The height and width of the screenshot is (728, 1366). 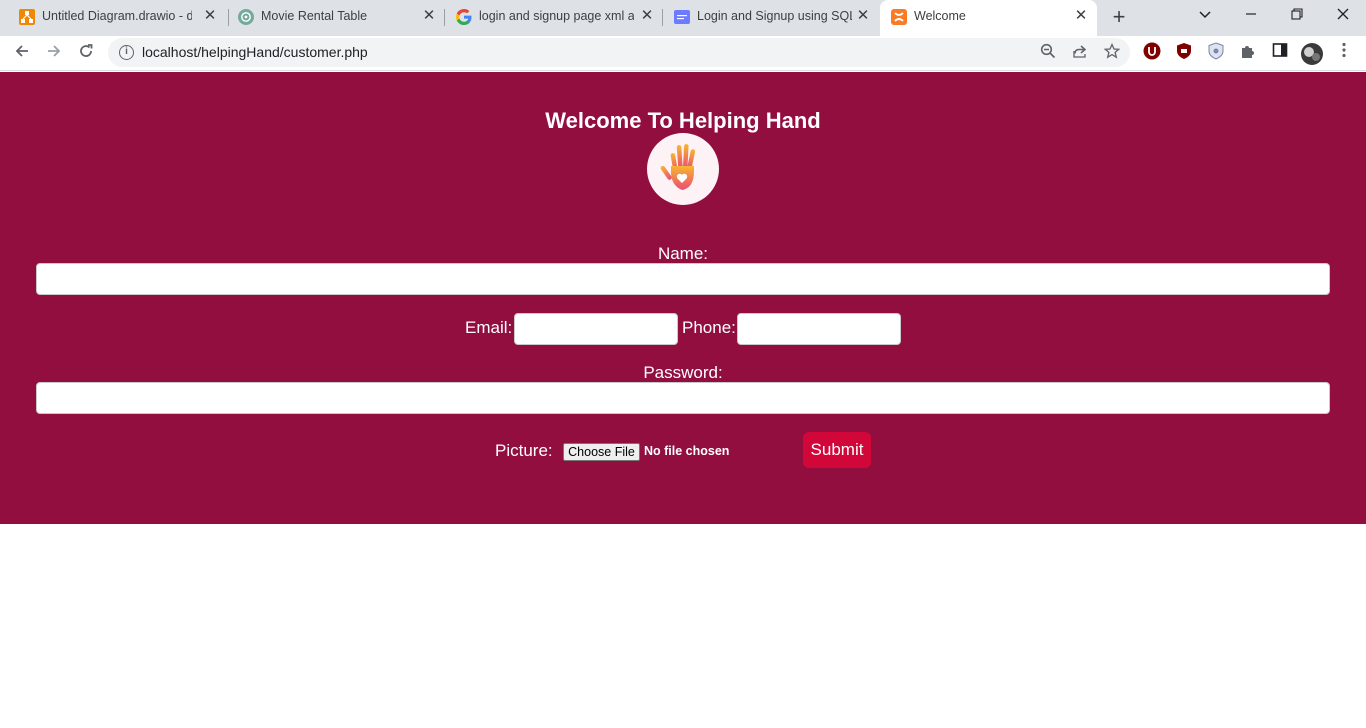 What do you see at coordinates (314, 16) in the screenshot?
I see `tab-title: Movie Rental Table` at bounding box center [314, 16].